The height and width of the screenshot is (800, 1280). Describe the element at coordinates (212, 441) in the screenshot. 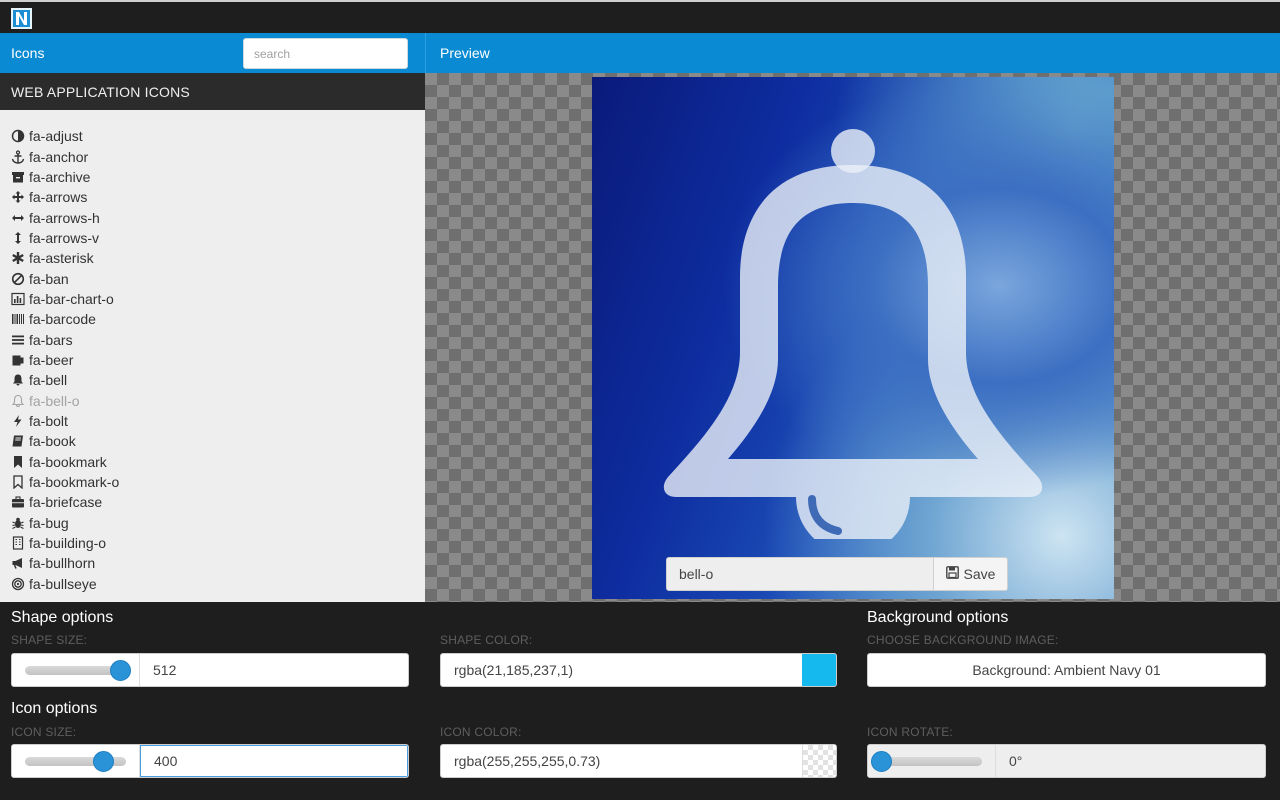

I see `icon-list-item: fa-book` at that location.